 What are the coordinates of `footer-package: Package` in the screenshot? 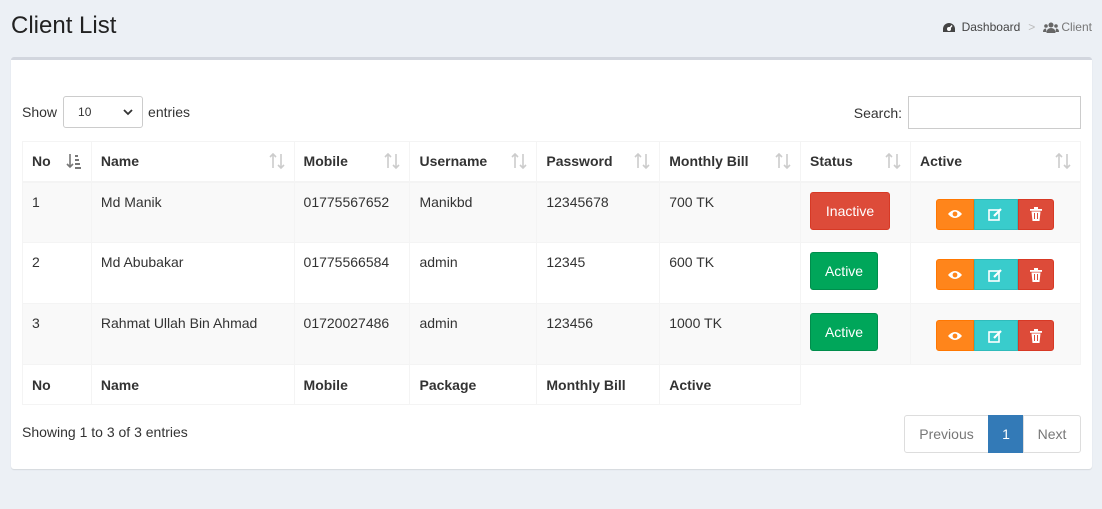 It's located at (473, 384).